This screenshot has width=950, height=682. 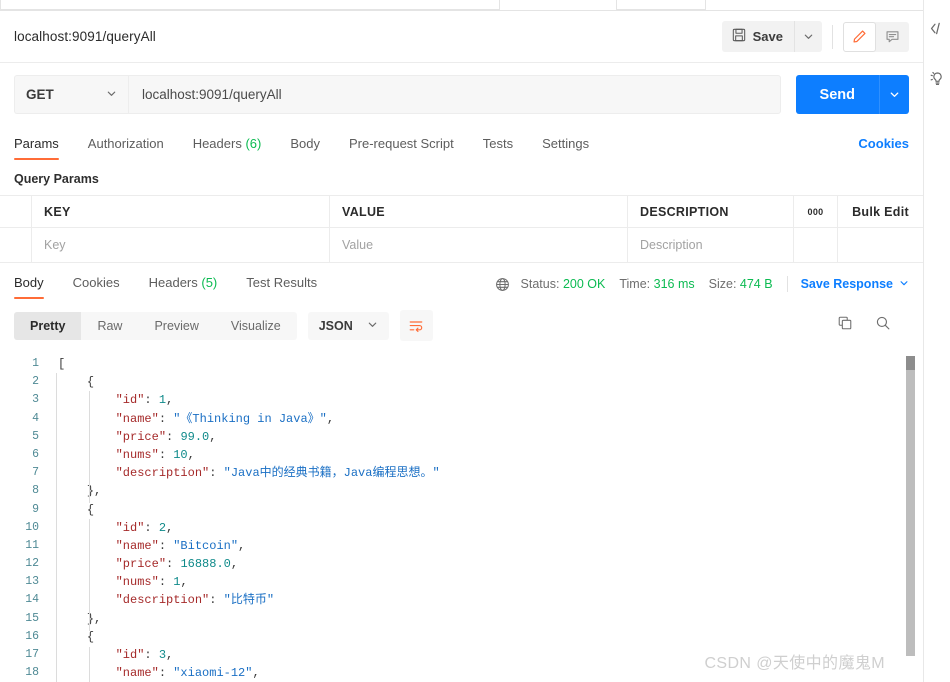 What do you see at coordinates (490, 473) in the screenshot?
I see `code-line: "description": "Java中的经典书籍，Java编程思想。"` at bounding box center [490, 473].